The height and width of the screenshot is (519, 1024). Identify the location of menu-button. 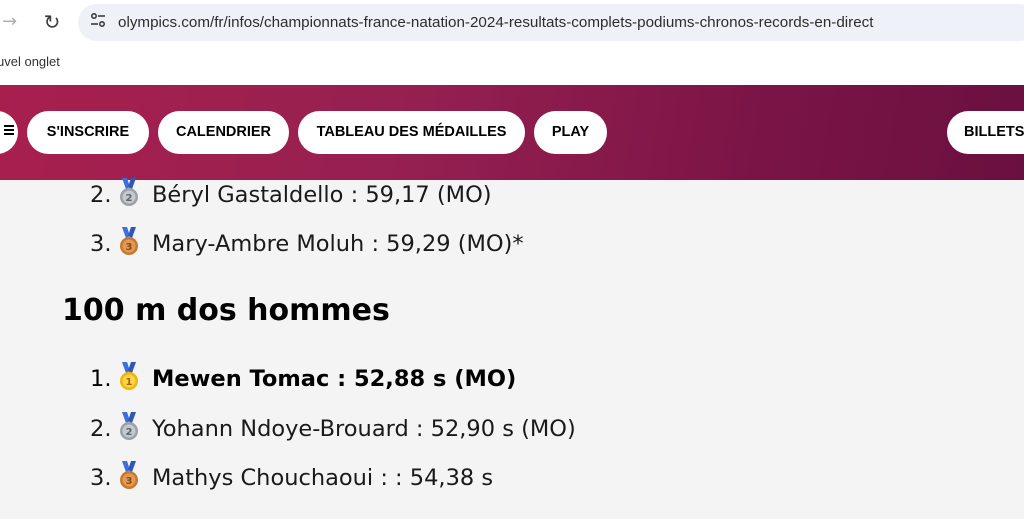
(9, 132).